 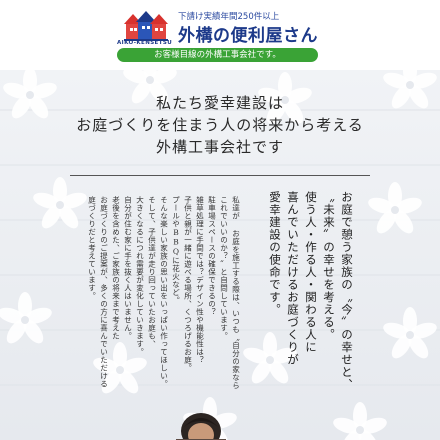 I want to click on body-line: 私達が お庭を施工する際は、いつも〝自分の家なら, so click(x=236, y=293).